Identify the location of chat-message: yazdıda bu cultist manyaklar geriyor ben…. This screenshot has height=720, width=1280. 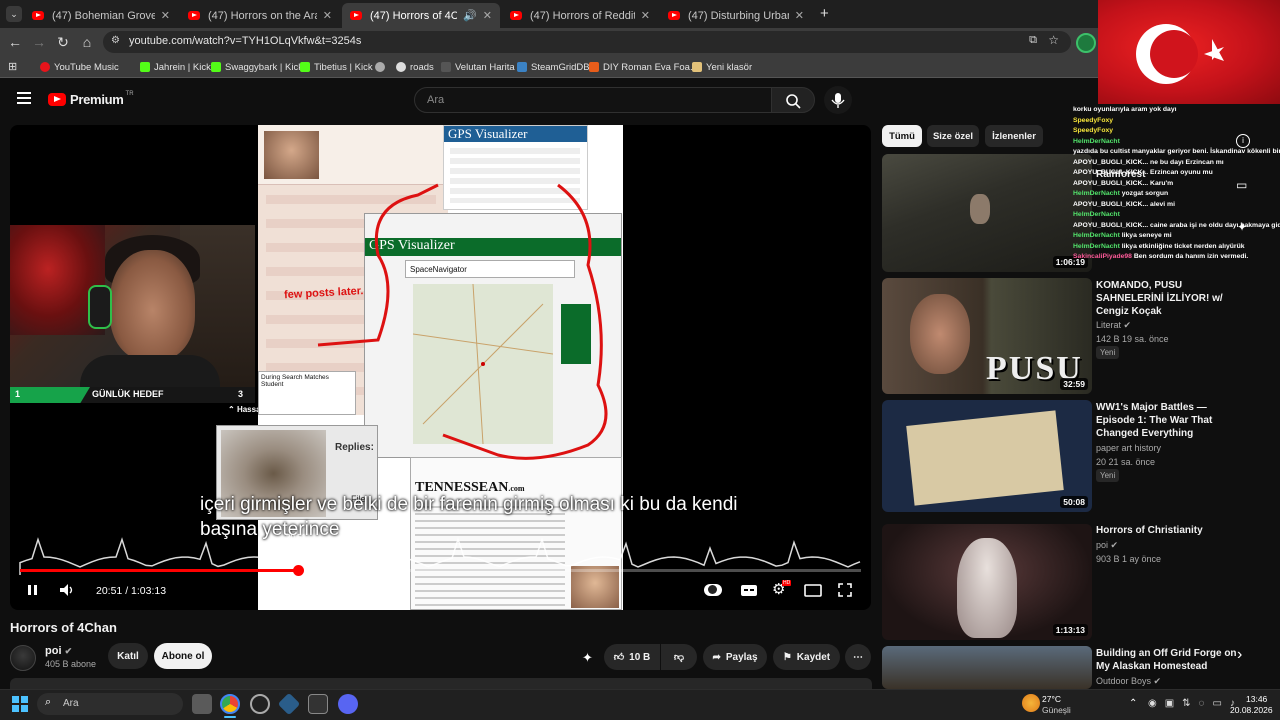
(1176, 152).